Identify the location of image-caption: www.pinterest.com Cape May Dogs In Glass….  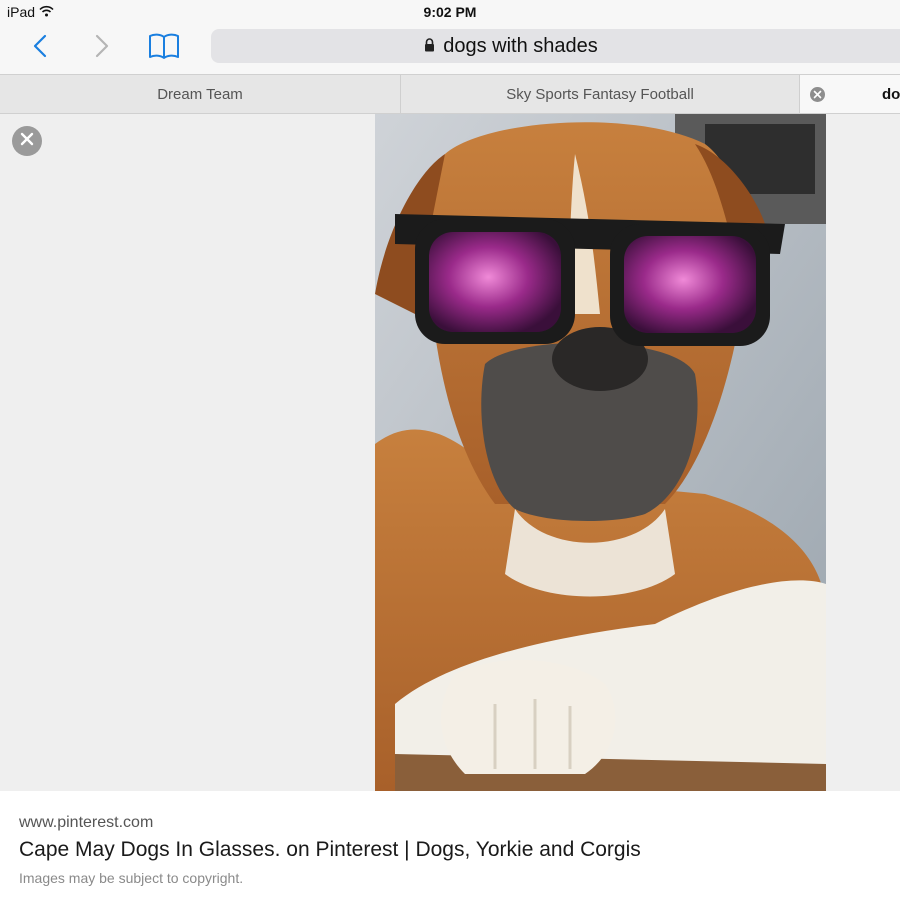
(450, 845).